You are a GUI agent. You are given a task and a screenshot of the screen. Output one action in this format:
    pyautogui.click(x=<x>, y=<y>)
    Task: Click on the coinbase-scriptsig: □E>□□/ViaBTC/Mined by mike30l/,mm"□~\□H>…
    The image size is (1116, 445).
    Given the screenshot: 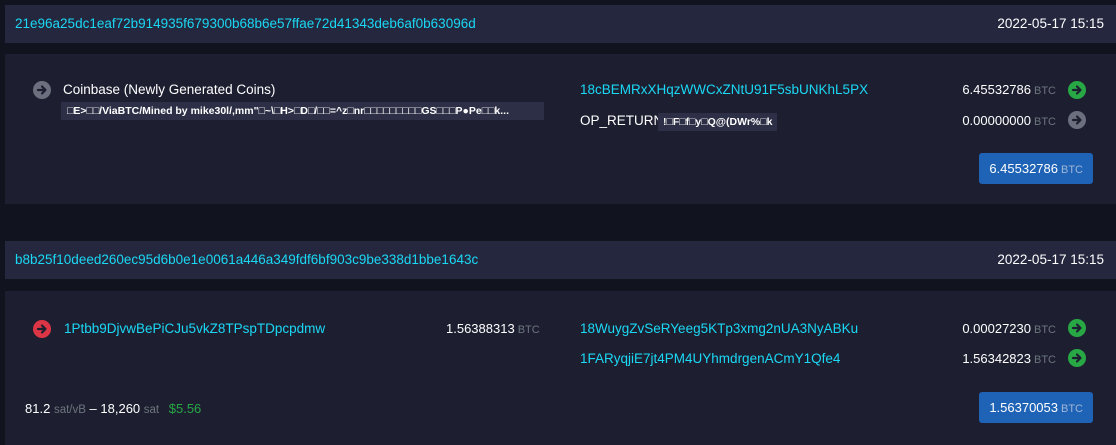 What is the action you would take?
    pyautogui.click(x=302, y=111)
    